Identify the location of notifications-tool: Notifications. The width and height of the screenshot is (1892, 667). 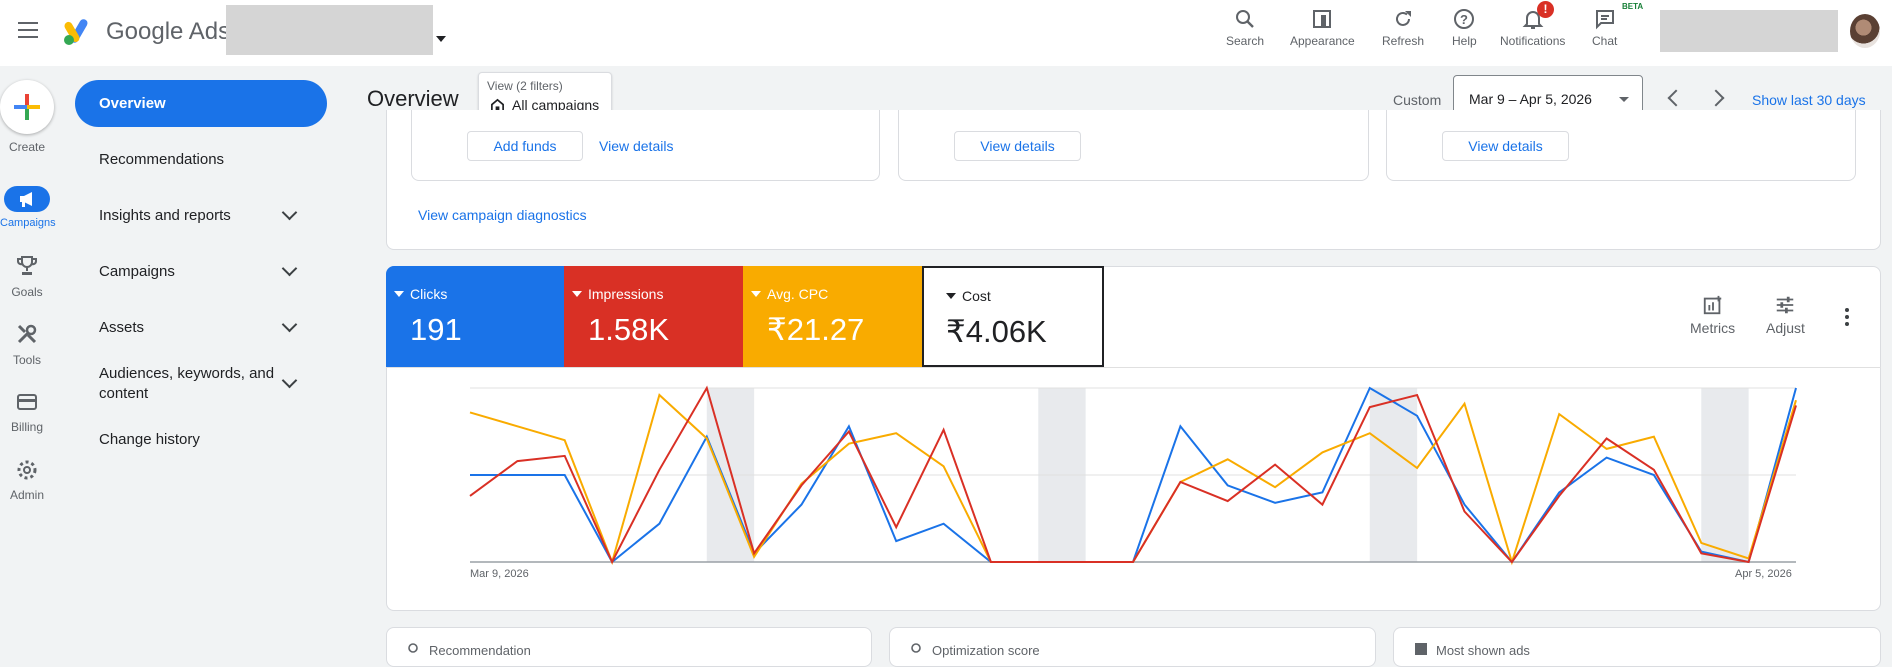
(1532, 27).